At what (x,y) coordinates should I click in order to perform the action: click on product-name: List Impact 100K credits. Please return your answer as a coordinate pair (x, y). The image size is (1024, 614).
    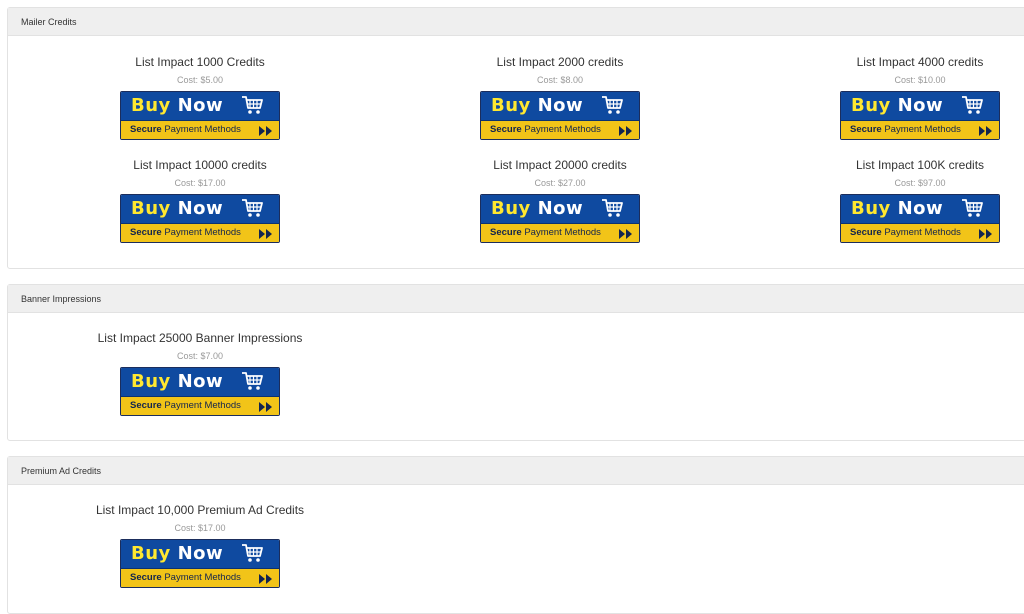
    Looking at the image, I should click on (920, 165).